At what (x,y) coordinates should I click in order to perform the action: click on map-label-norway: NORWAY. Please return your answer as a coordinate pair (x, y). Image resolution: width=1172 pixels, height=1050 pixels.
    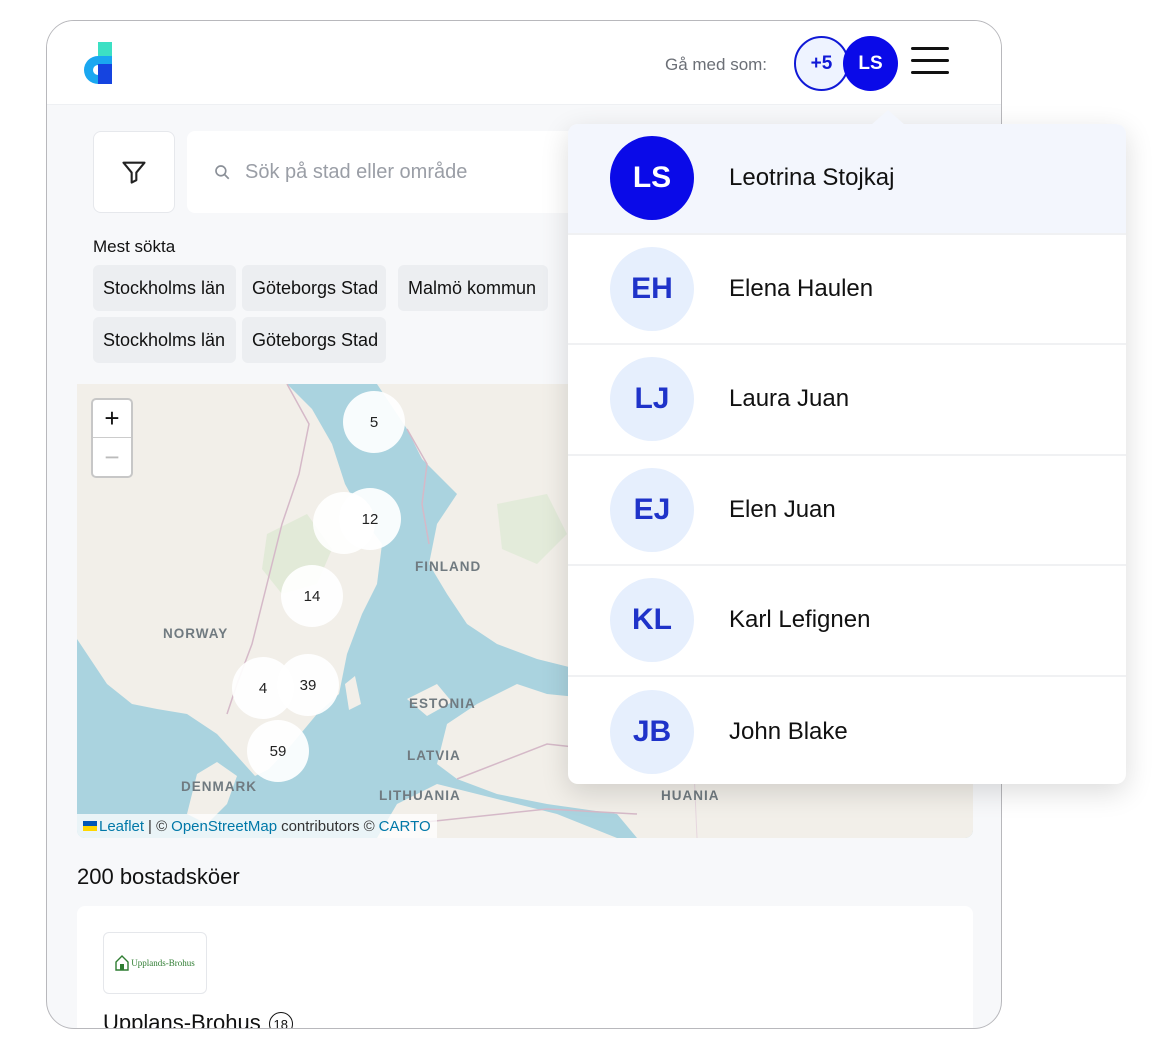
    Looking at the image, I should click on (196, 633).